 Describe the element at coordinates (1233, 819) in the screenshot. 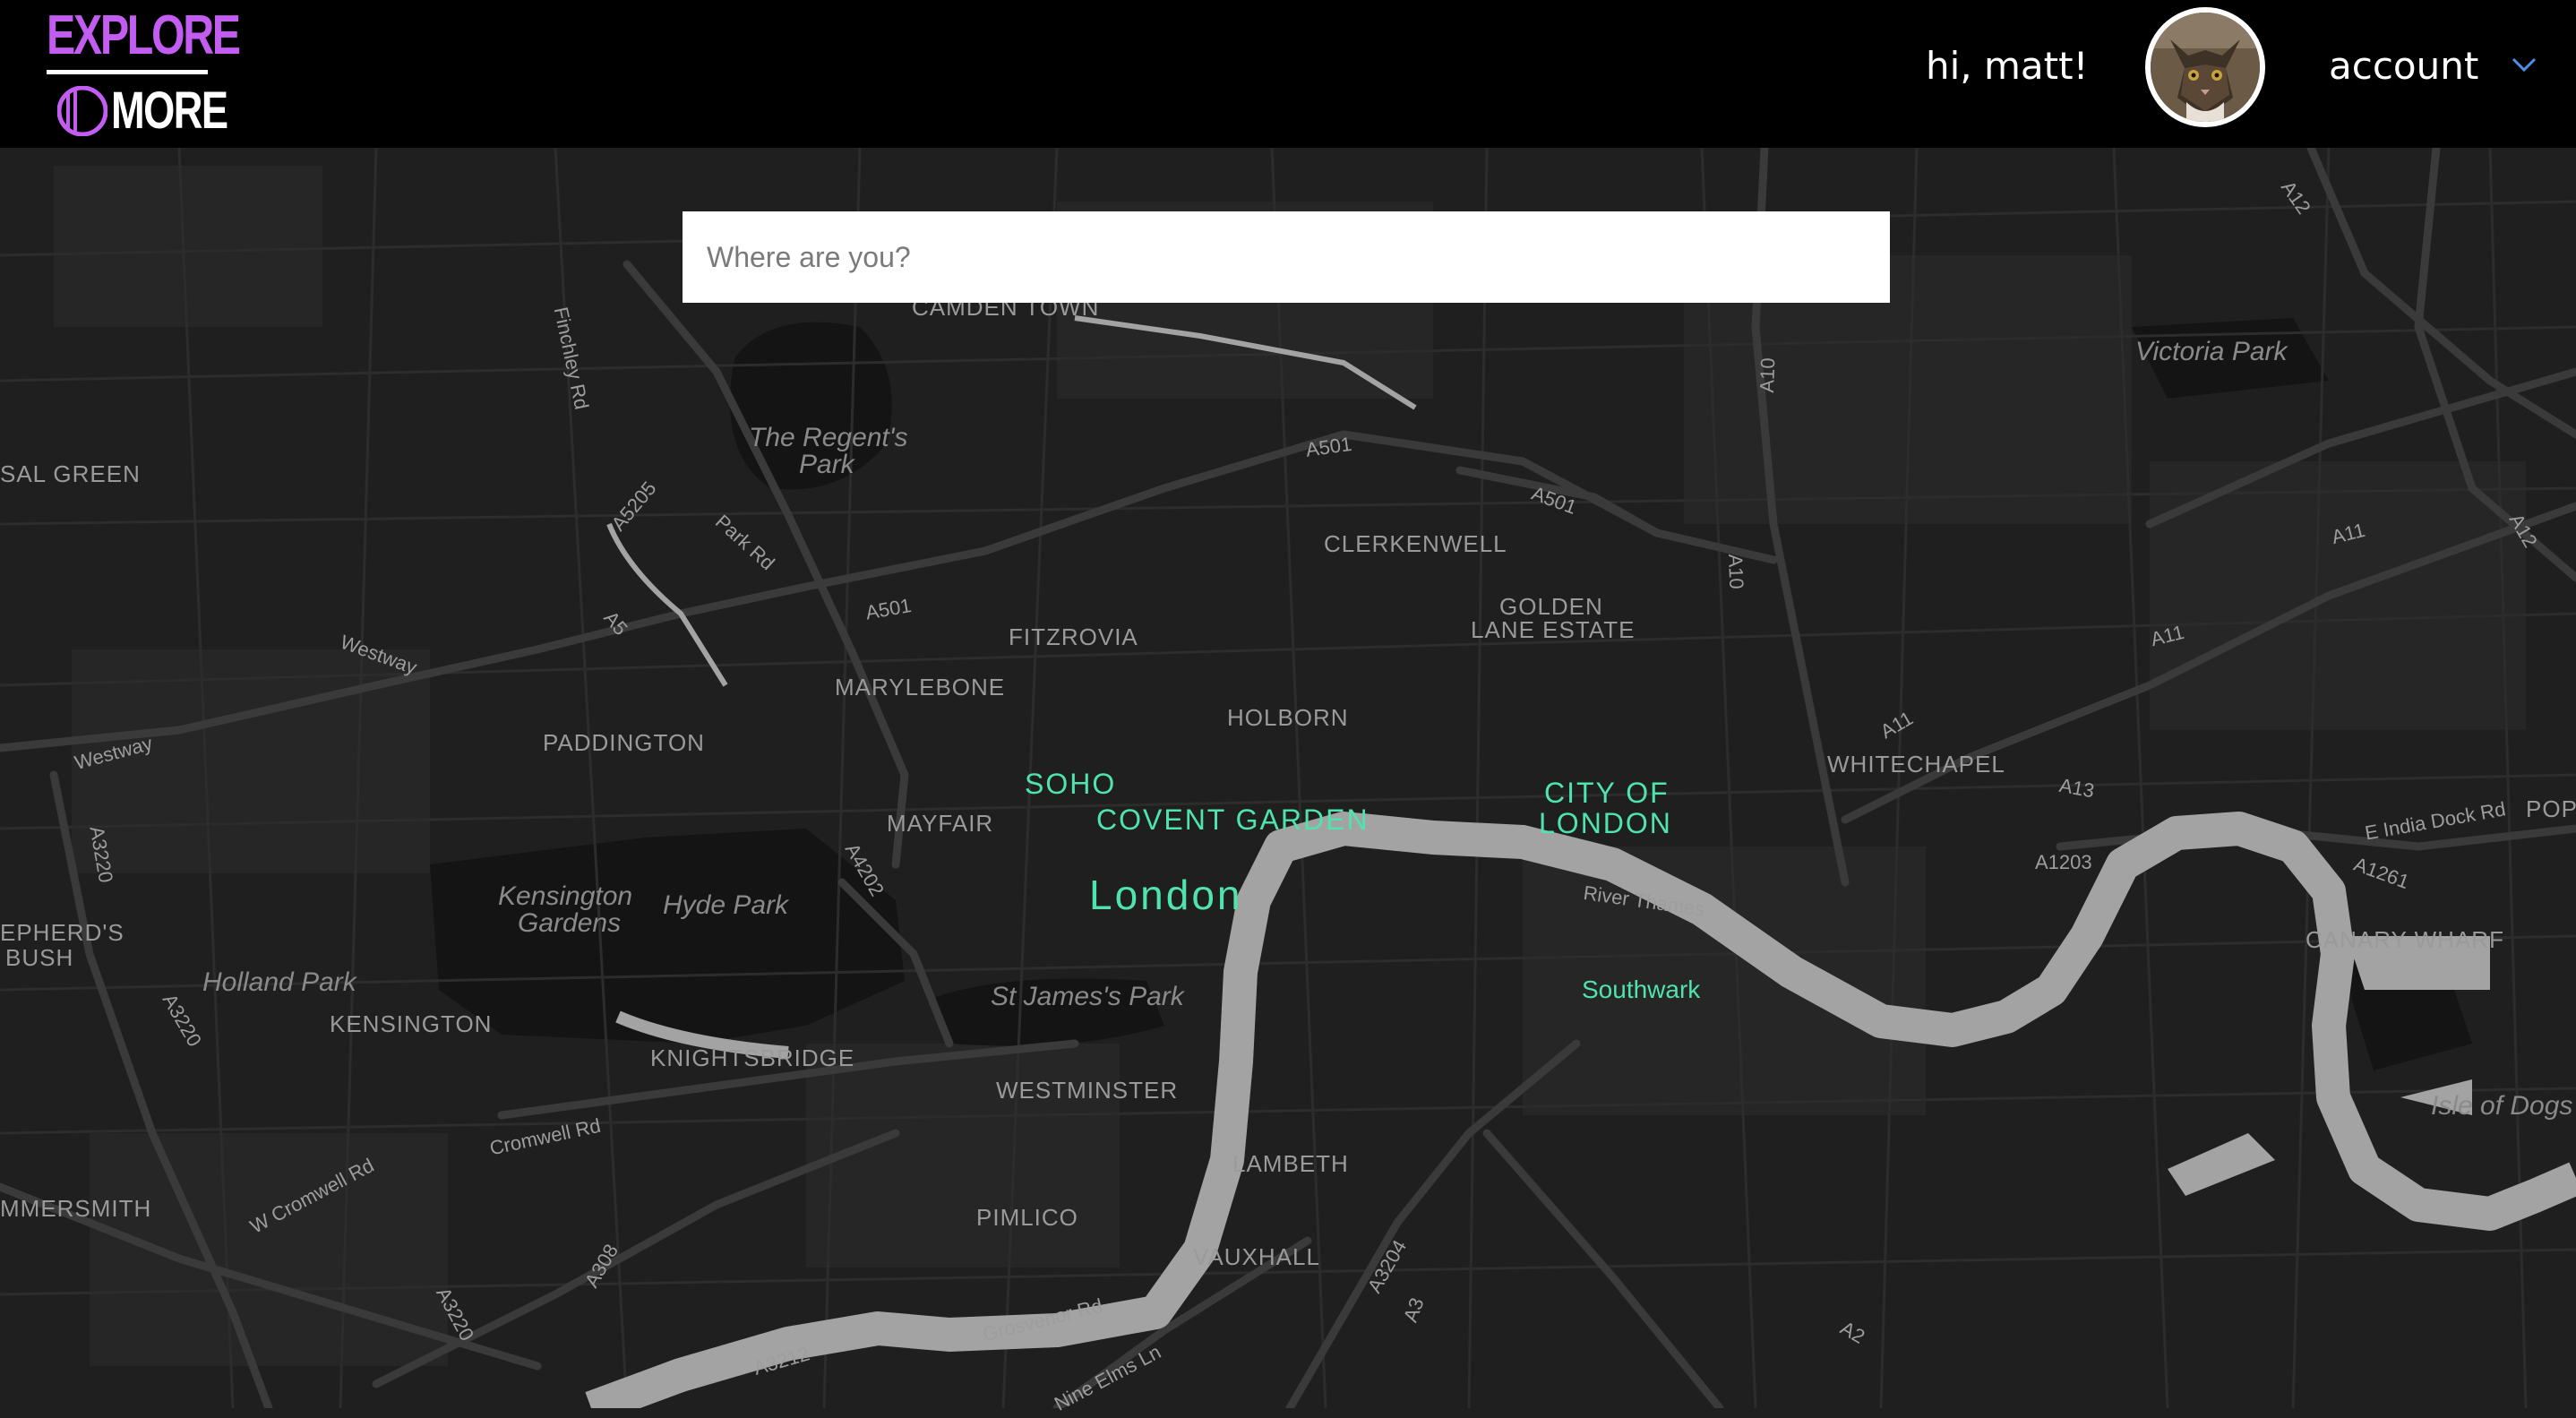

I see `highlight-label-covent-garden: COVENT GARDEN` at that location.